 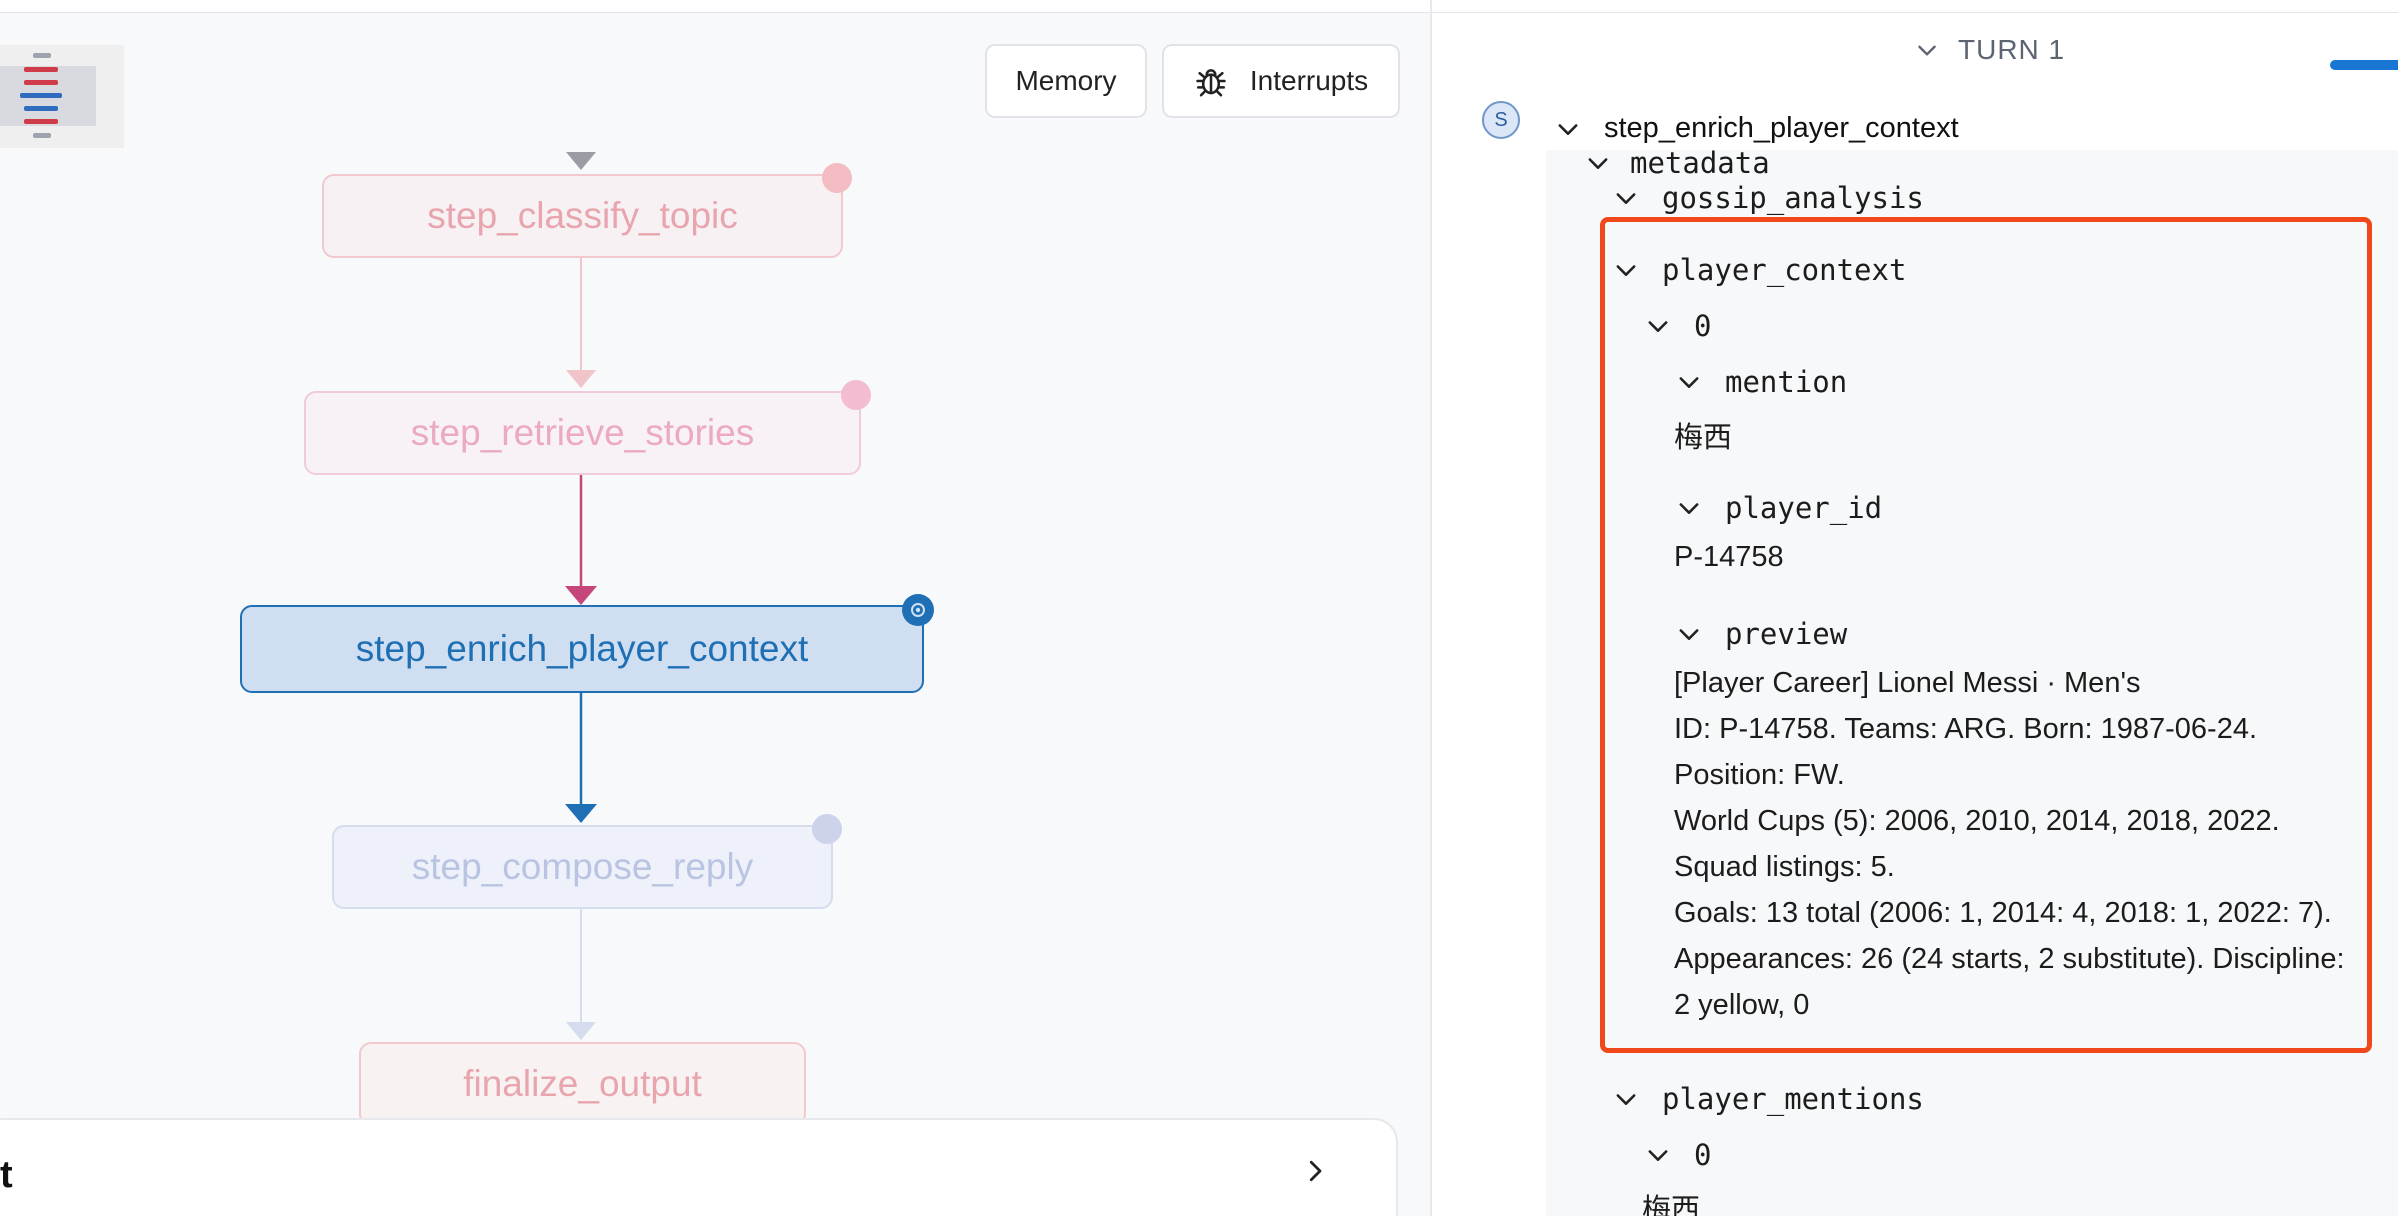 I want to click on turn-progress-bar, so click(x=2364, y=65).